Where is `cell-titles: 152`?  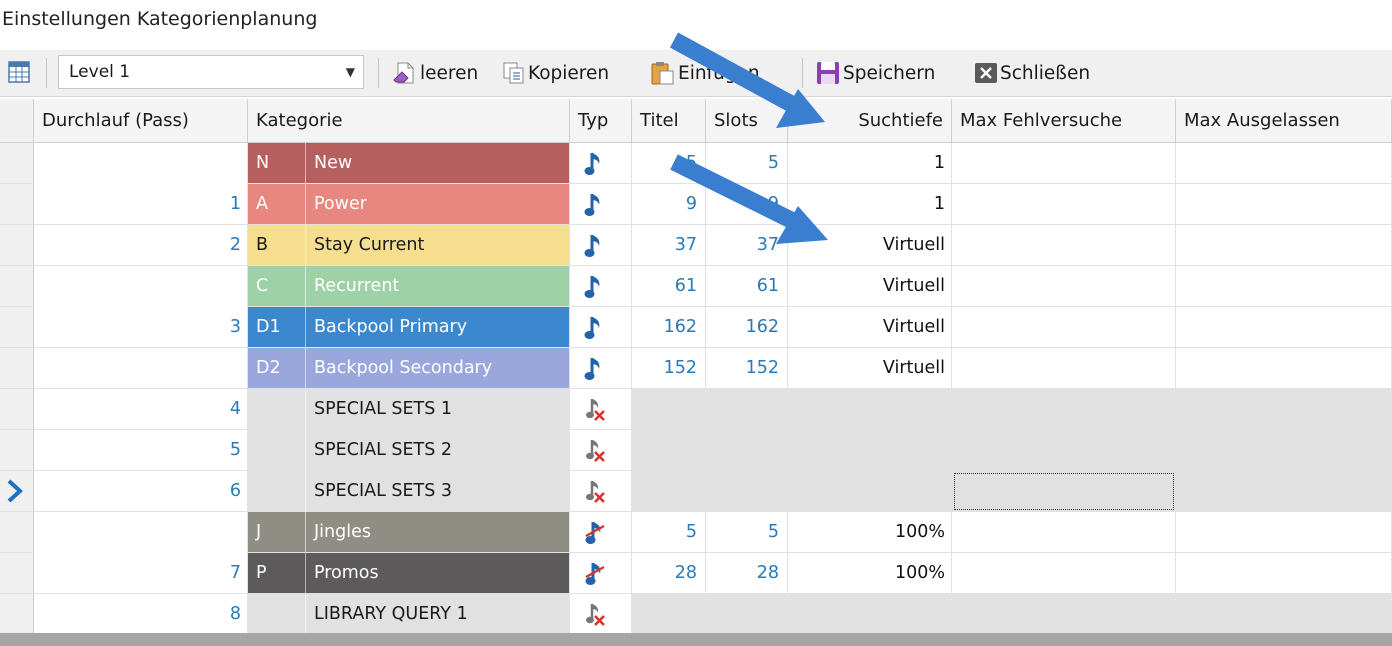
cell-titles: 152 is located at coordinates (669, 368).